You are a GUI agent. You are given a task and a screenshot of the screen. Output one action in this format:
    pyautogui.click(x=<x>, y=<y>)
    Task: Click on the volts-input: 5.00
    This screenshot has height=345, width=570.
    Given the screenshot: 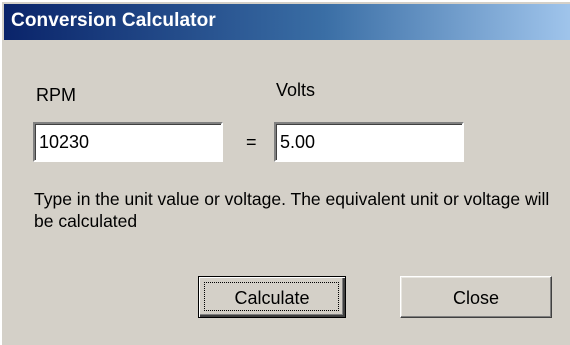 What is the action you would take?
    pyautogui.click(x=369, y=142)
    